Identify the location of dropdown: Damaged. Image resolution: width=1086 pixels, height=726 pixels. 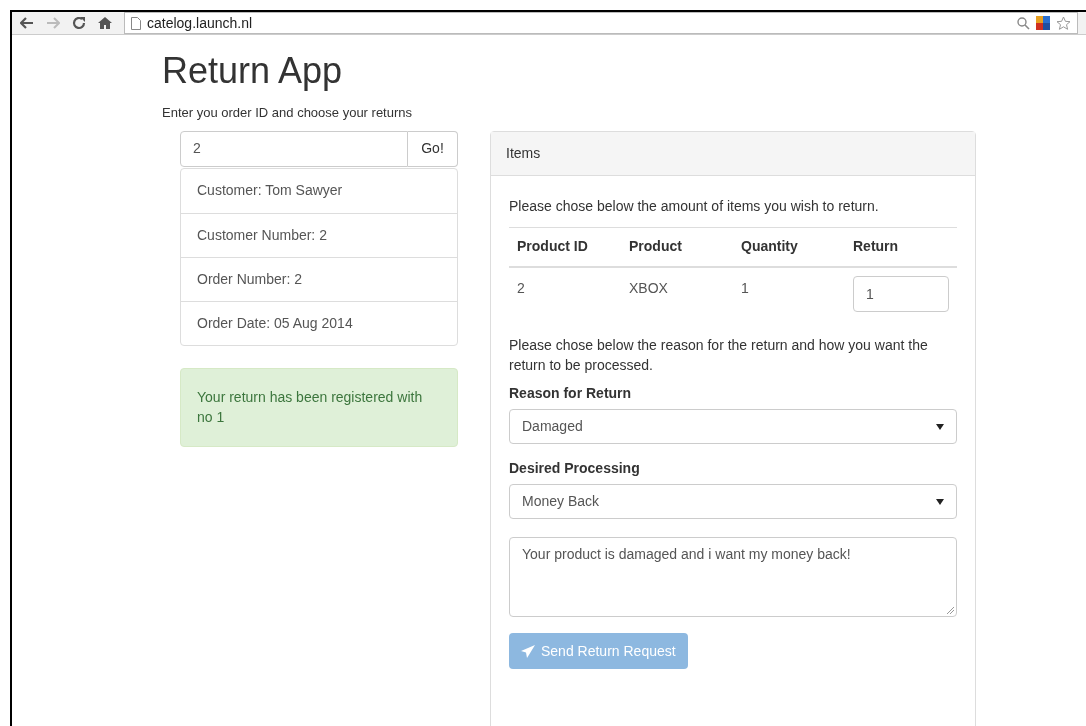
(733, 426).